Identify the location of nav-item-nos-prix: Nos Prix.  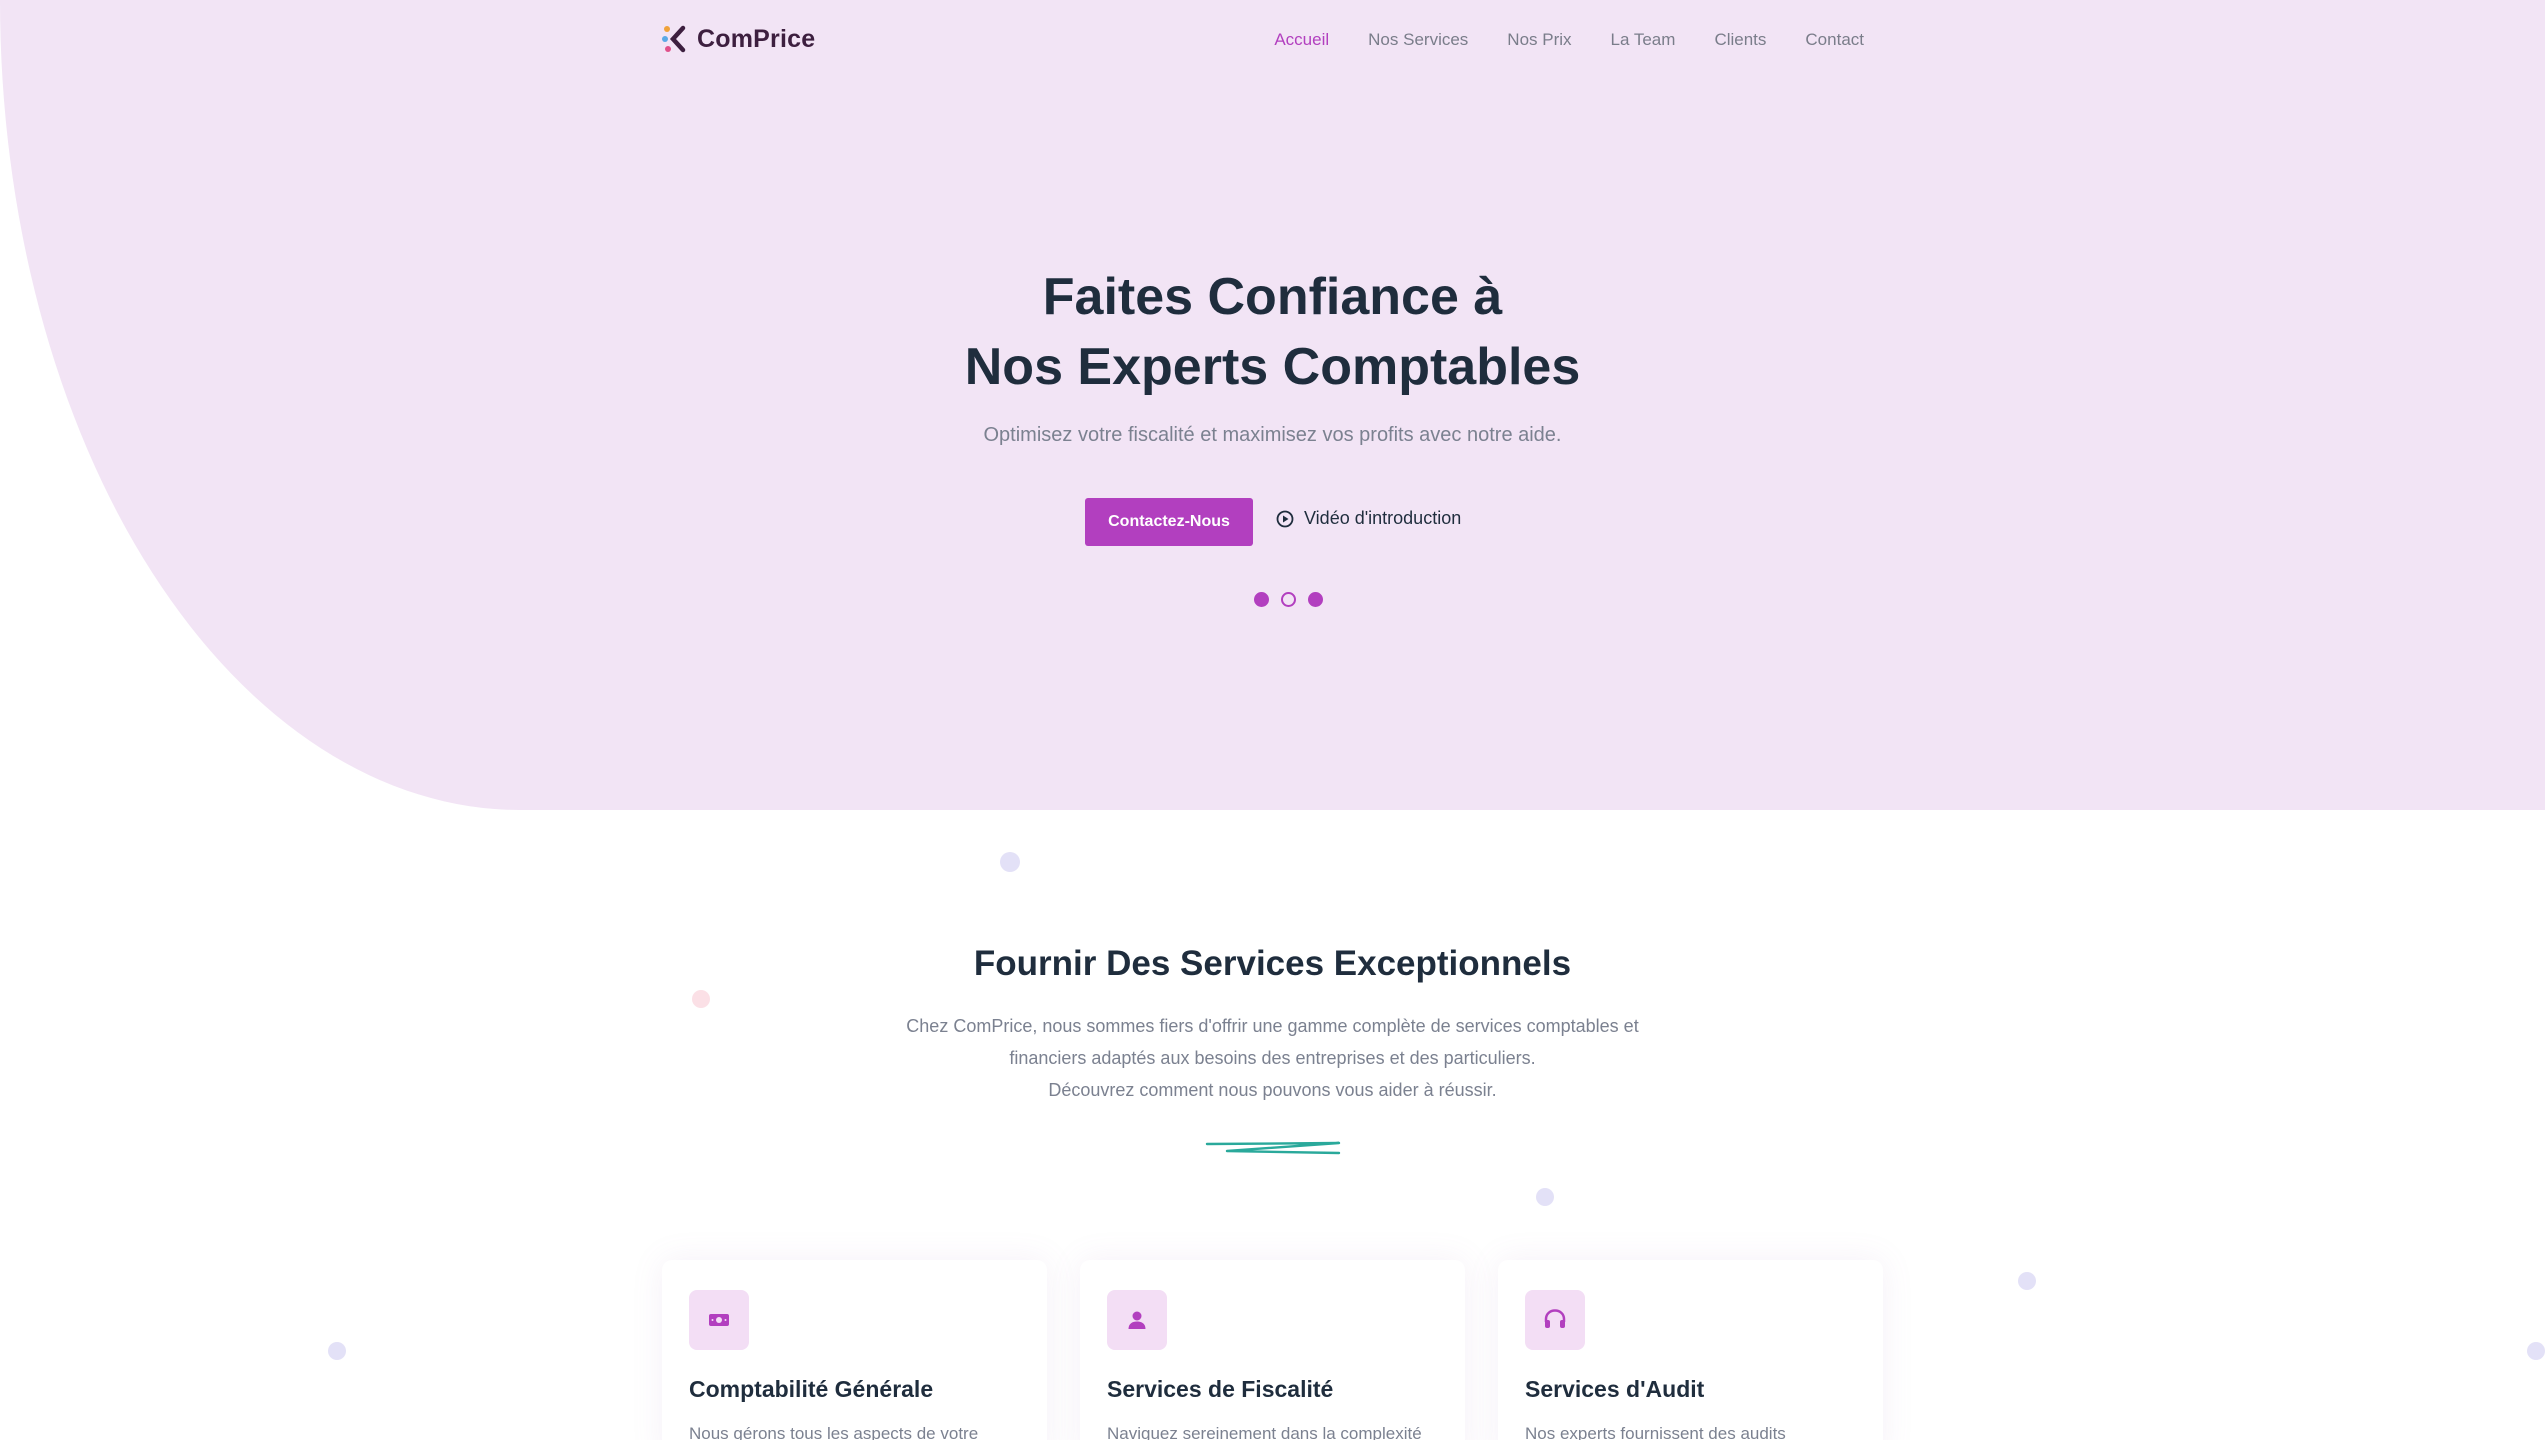
(1539, 40).